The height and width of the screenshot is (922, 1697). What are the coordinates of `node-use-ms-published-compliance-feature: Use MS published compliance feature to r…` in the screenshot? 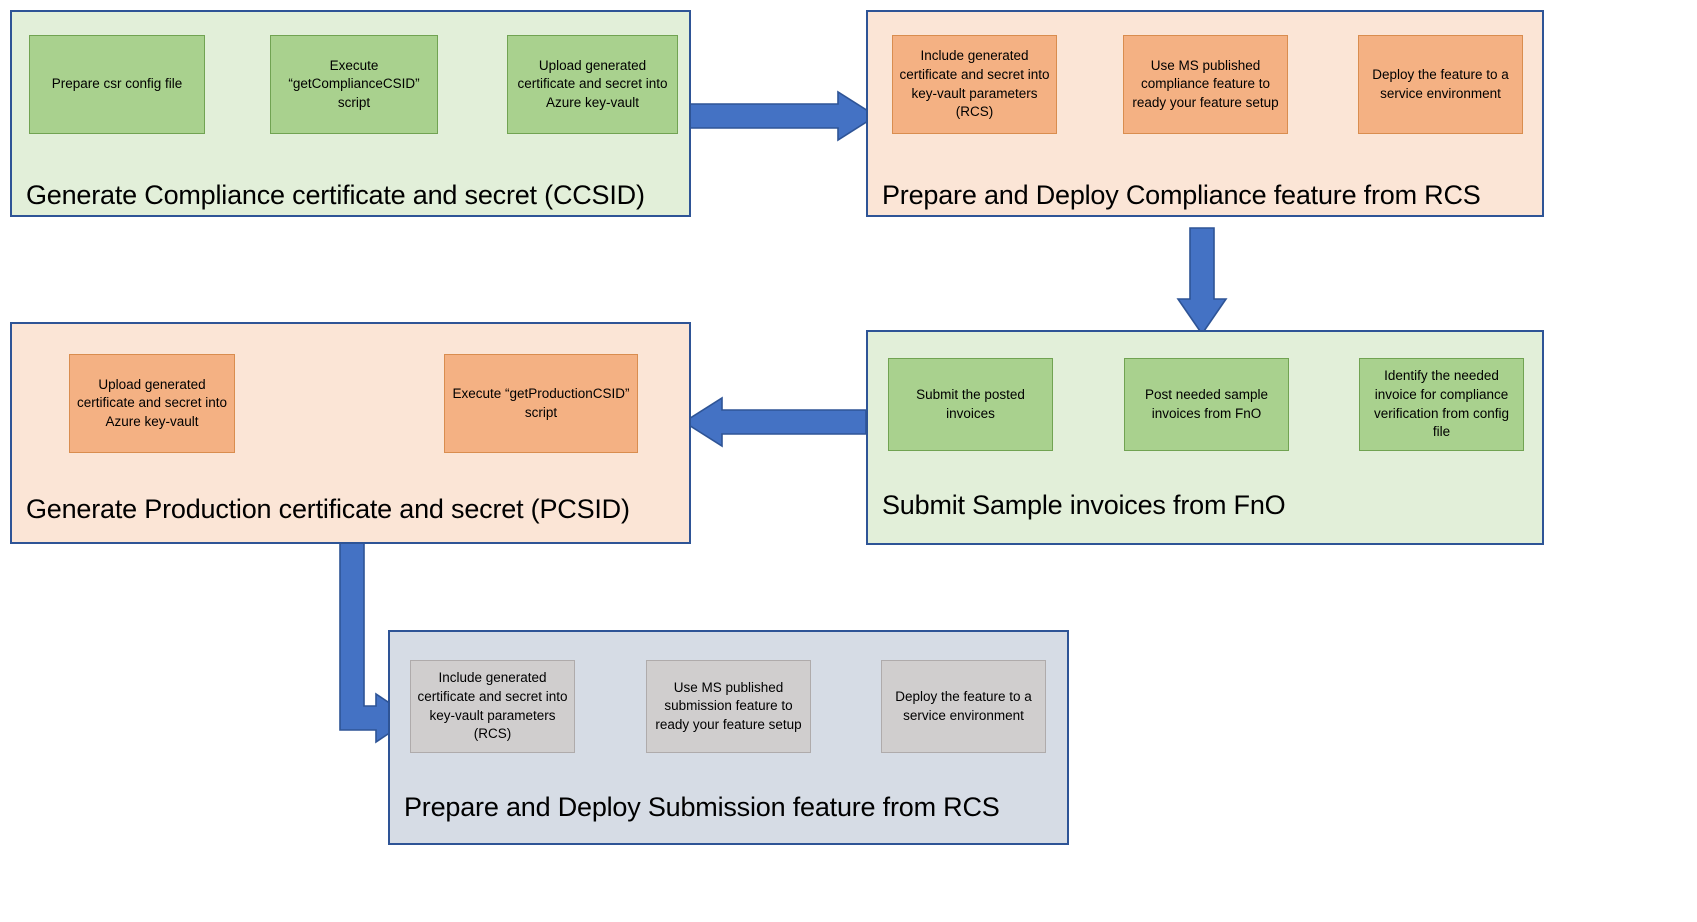 It's located at (1205, 84).